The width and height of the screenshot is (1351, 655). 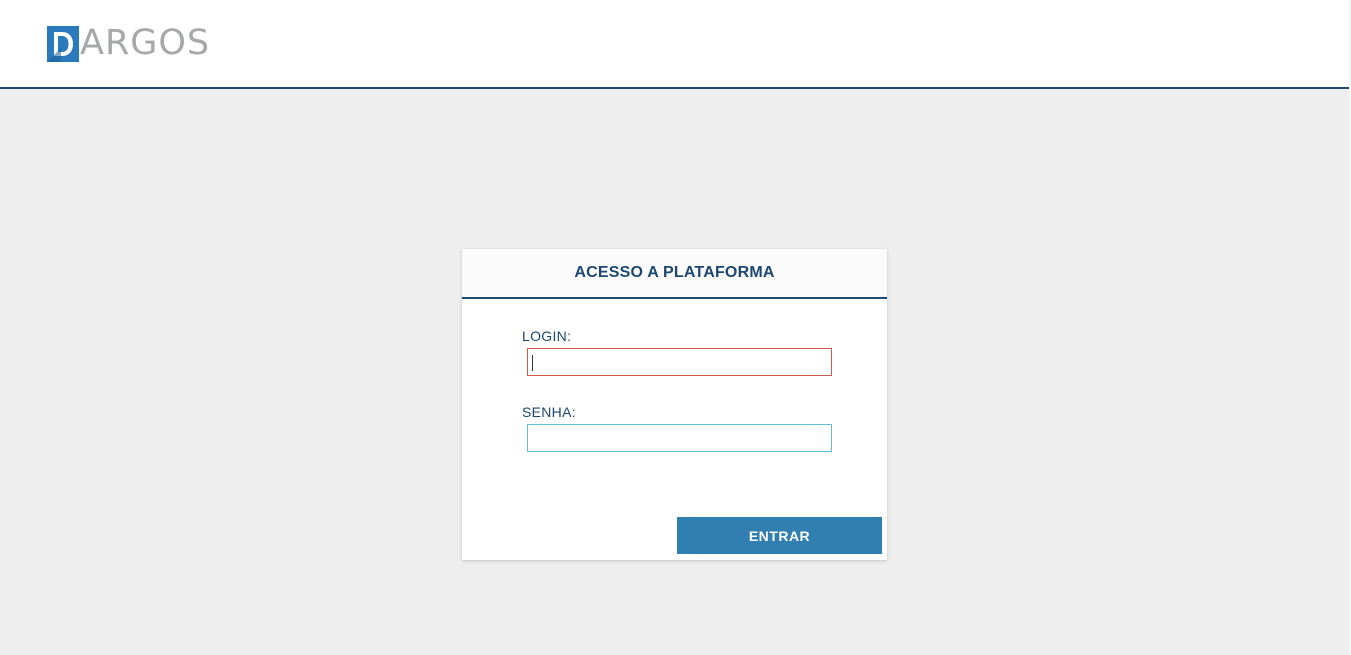 What do you see at coordinates (679, 362) in the screenshot?
I see `login-input` at bounding box center [679, 362].